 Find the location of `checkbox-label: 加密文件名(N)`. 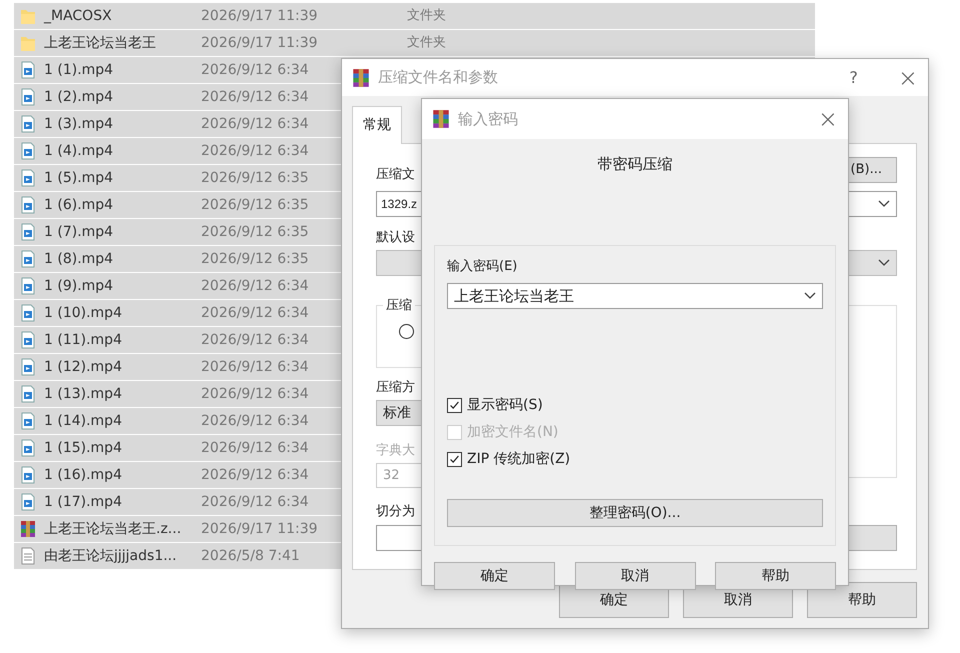

checkbox-label: 加密文件名(N) is located at coordinates (512, 432).